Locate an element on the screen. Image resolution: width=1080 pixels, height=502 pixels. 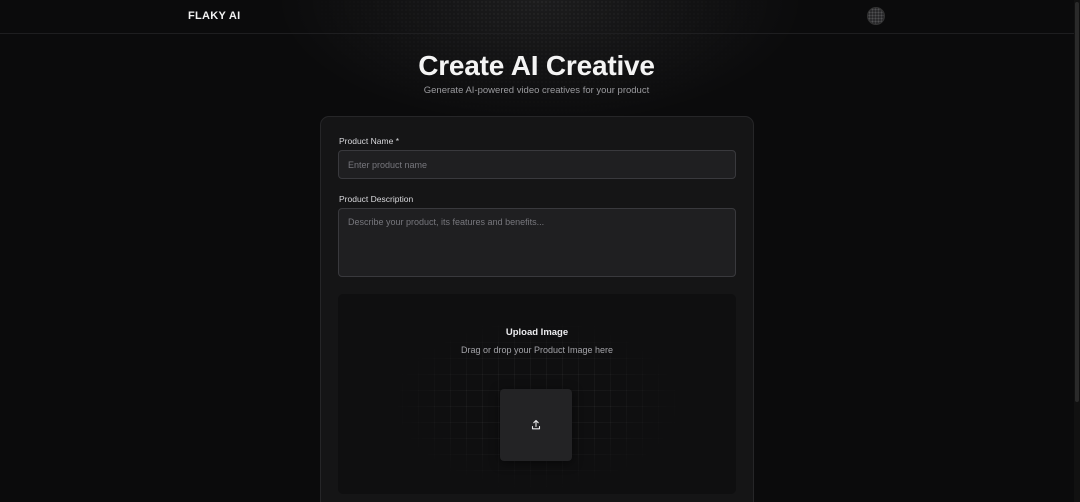
scrollbar is located at coordinates (1077, 251).